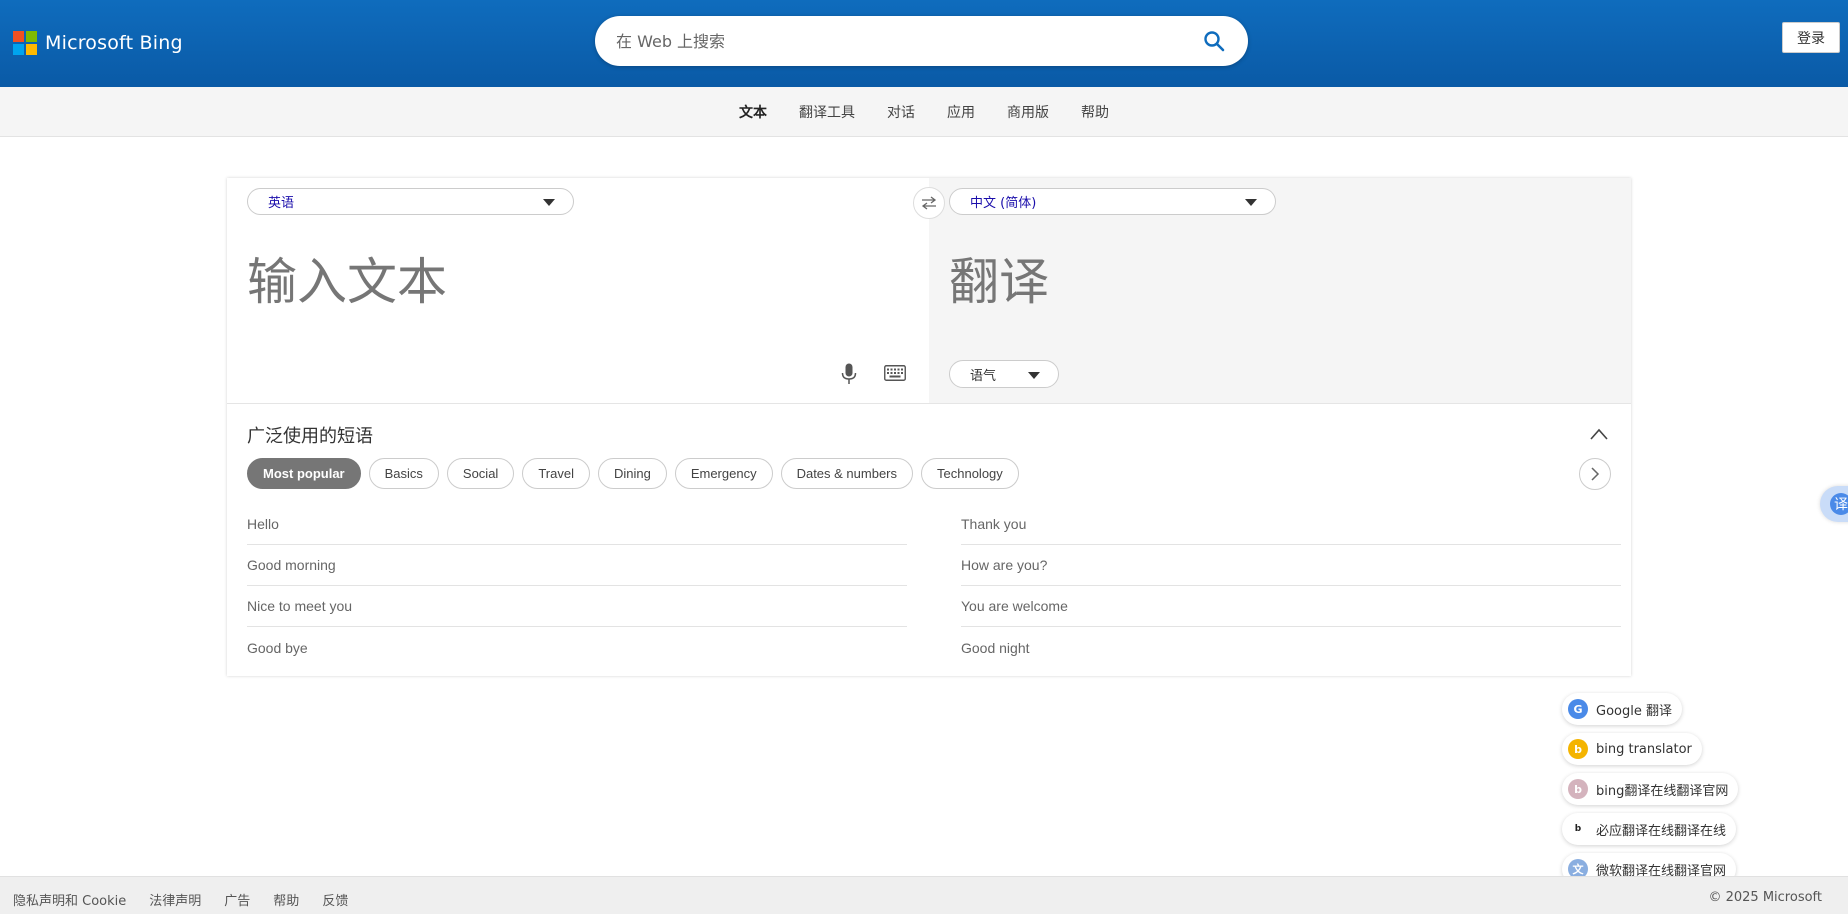 The image size is (1848, 914). What do you see at coordinates (1291, 647) in the screenshot?
I see `phrase-item: Good night` at bounding box center [1291, 647].